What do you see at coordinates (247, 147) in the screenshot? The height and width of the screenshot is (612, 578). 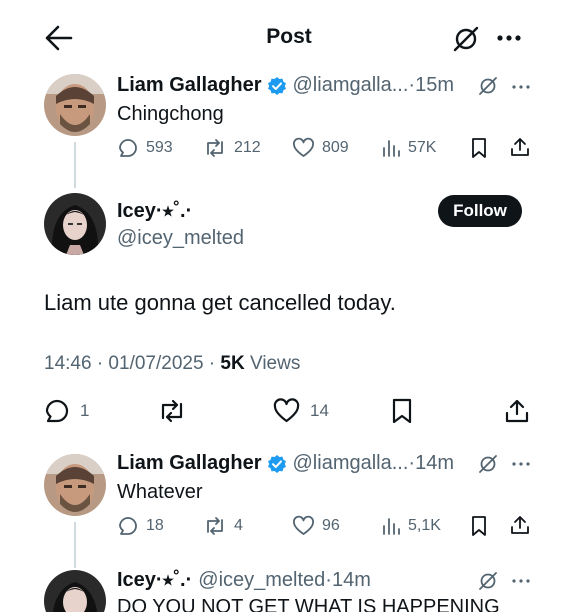 I see `repost-count: 212` at bounding box center [247, 147].